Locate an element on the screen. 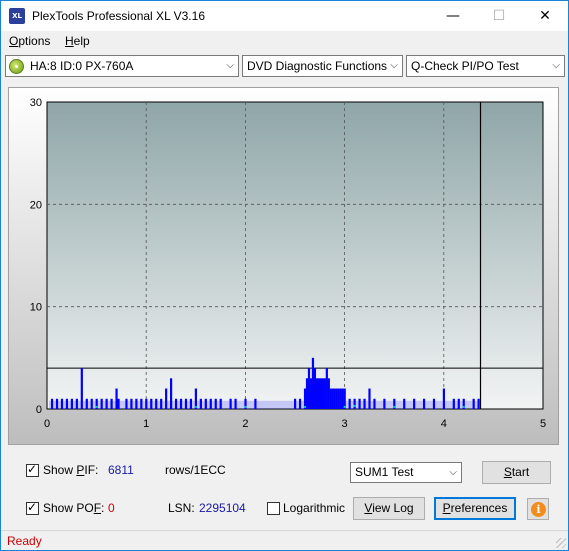 The image size is (569, 551). drive-select: HA:8 ID:0 PX-760A ⌵ is located at coordinates (122, 66).